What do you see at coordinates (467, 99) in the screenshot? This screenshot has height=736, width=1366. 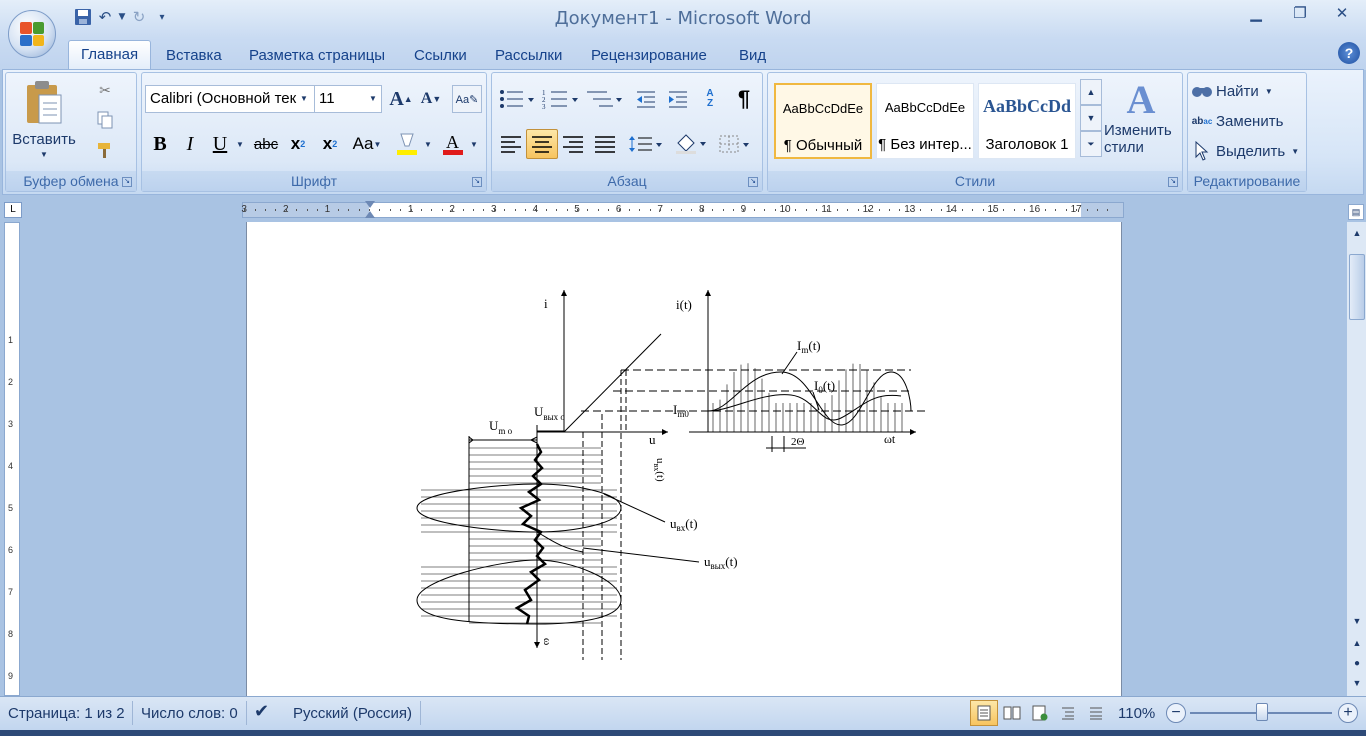 I see `clear-formatting-icon: Aa✎` at bounding box center [467, 99].